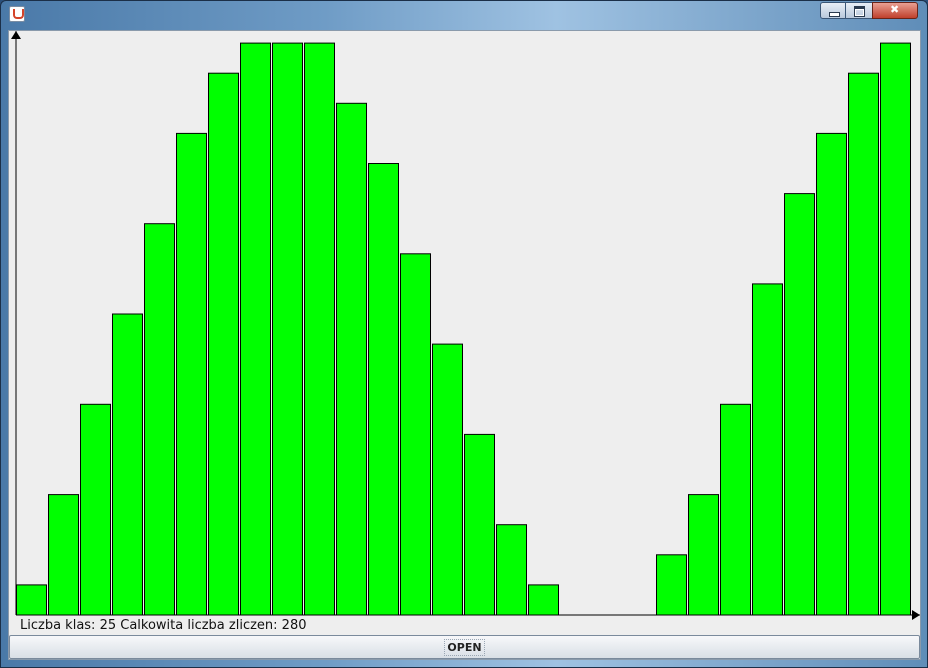 The image size is (928, 668). Describe the element at coordinates (916, 615) in the screenshot. I see `x-axis-arrow-icon` at that location.